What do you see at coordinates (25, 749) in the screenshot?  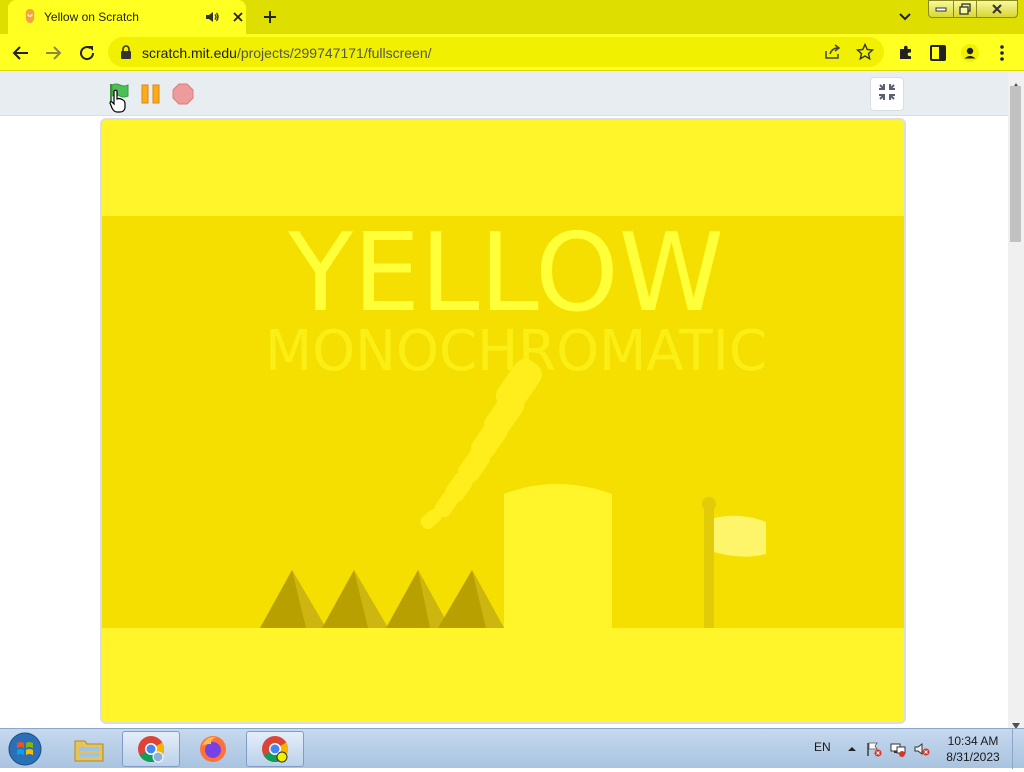 I see `windows-start-icon` at bounding box center [25, 749].